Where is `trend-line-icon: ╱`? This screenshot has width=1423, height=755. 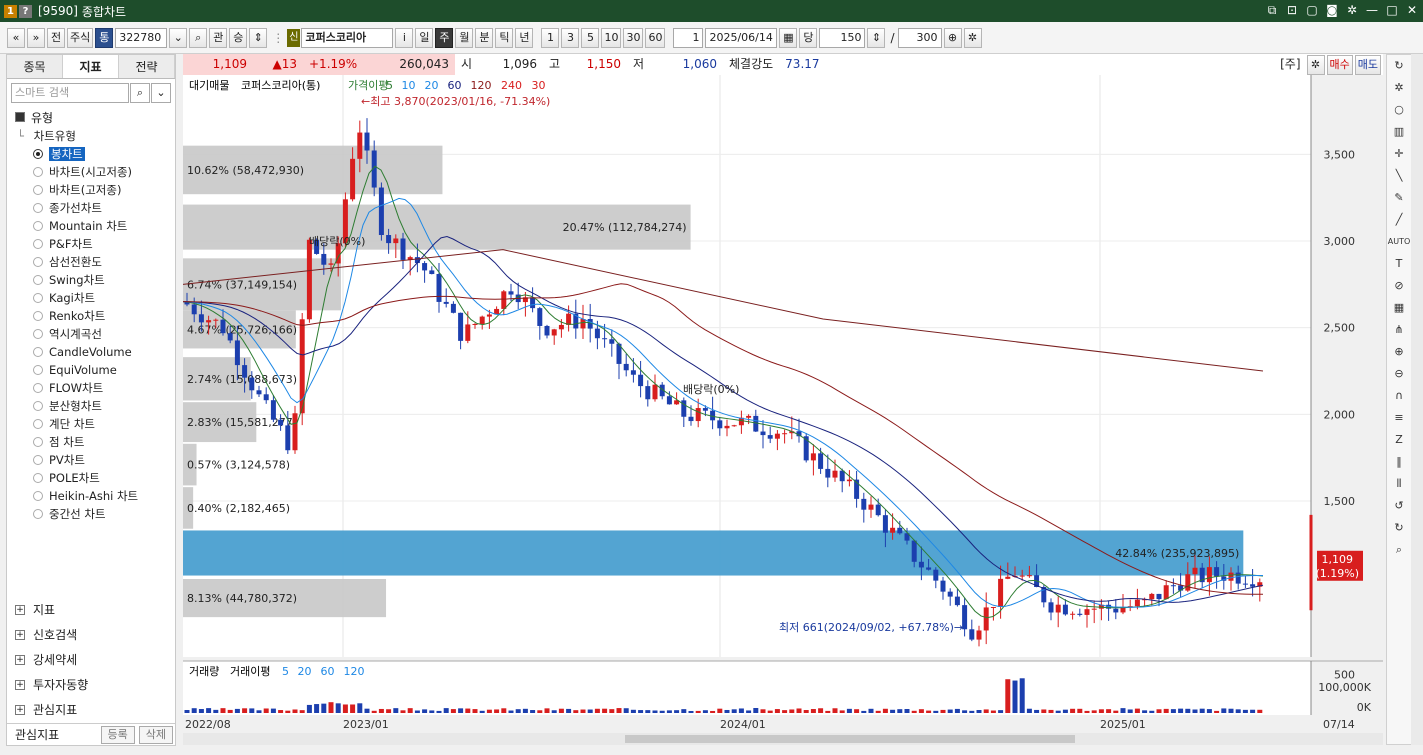 trend-line-icon: ╱ is located at coordinates (1399, 220).